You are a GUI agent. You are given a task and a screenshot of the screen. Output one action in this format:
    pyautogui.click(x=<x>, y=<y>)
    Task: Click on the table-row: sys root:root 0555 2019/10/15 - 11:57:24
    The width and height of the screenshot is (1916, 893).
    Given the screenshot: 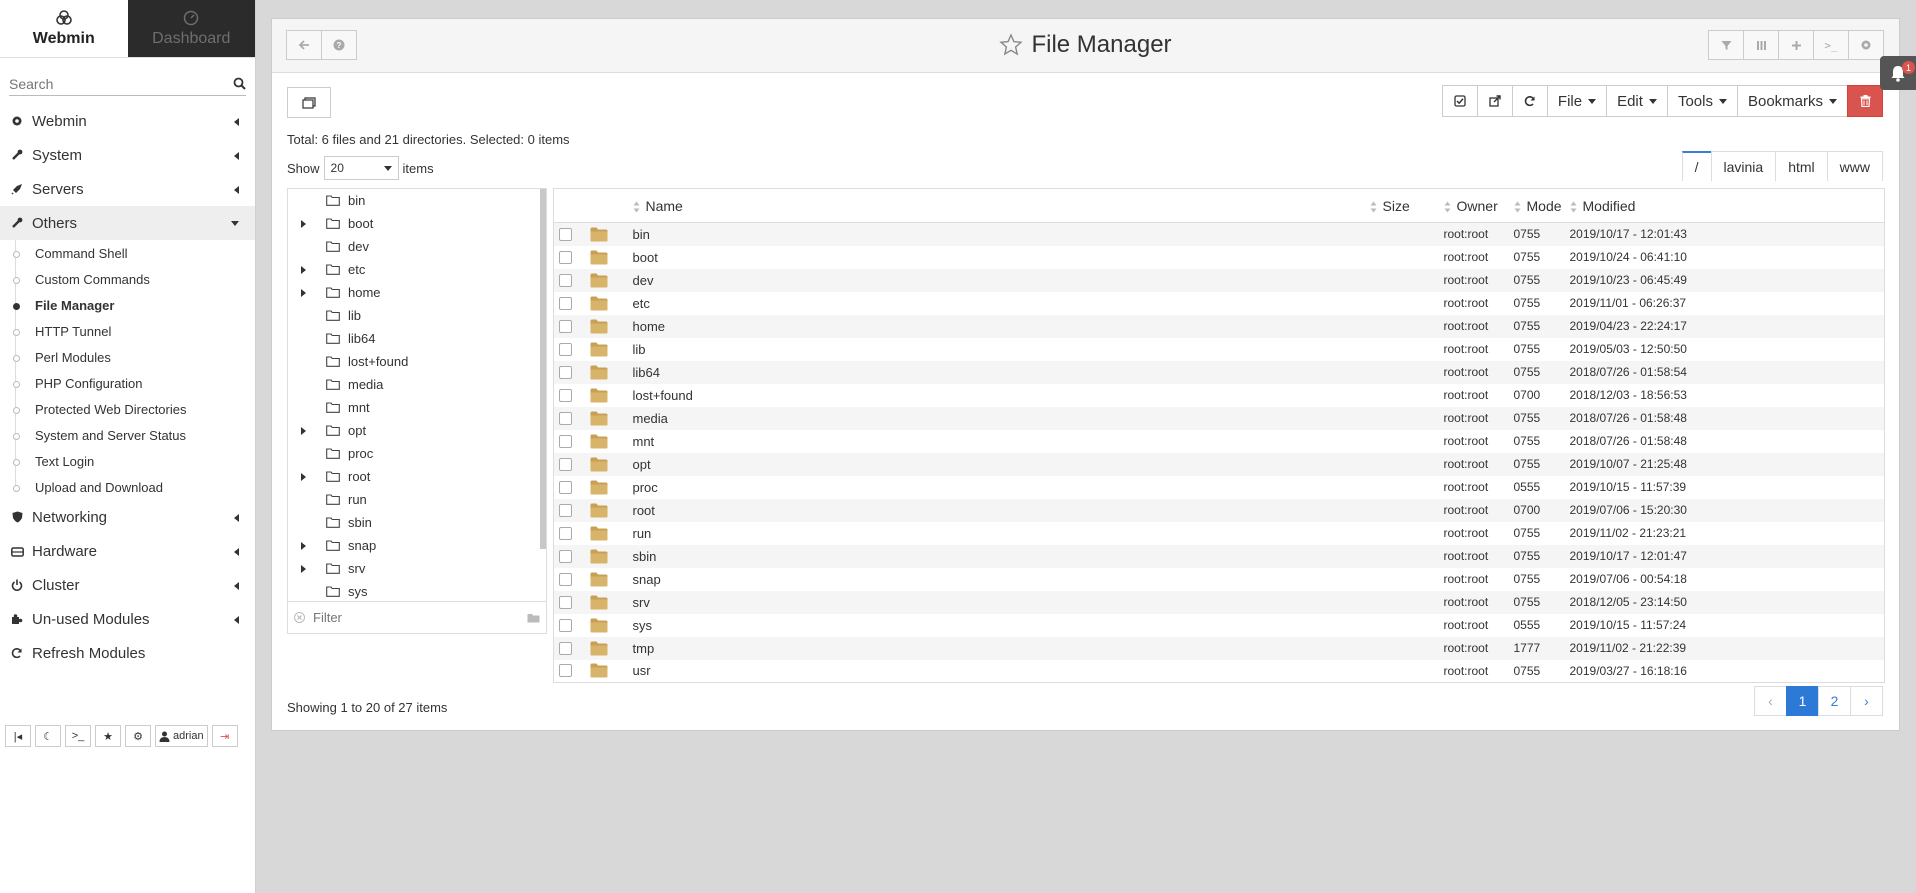 What is the action you would take?
    pyautogui.click(x=1219, y=625)
    